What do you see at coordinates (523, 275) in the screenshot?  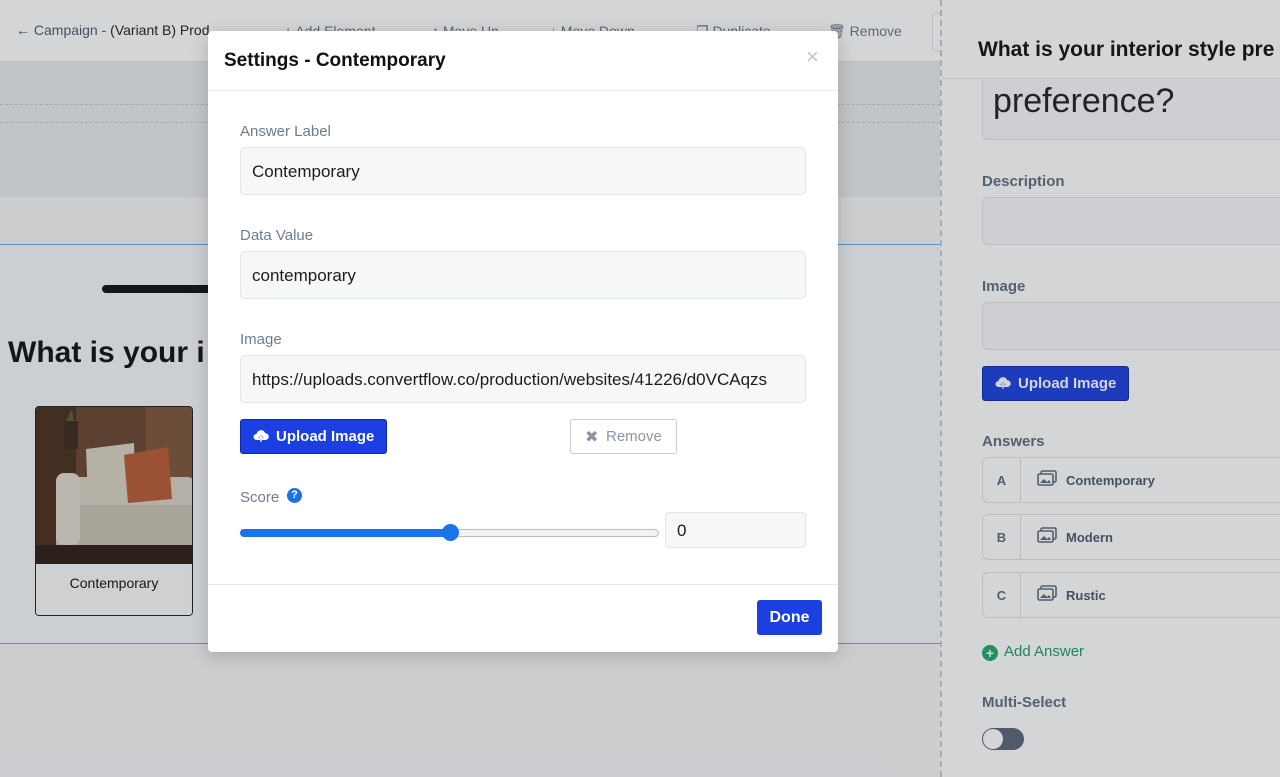 I see `data-value-input: contemporary` at bounding box center [523, 275].